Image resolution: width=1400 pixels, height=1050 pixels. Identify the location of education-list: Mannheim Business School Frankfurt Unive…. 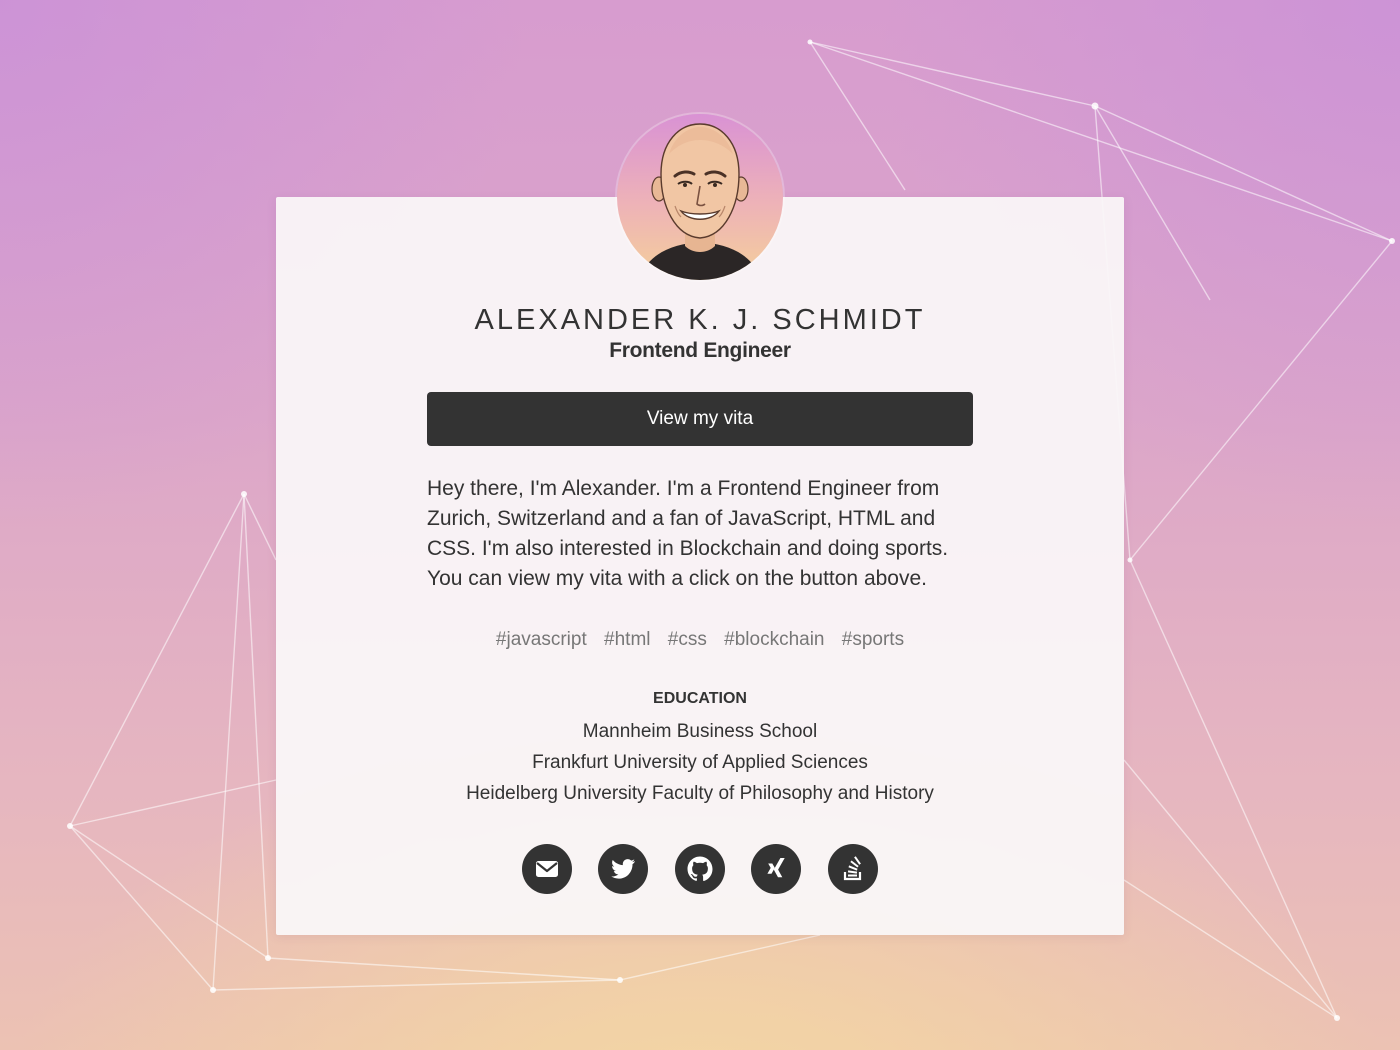
(700, 762).